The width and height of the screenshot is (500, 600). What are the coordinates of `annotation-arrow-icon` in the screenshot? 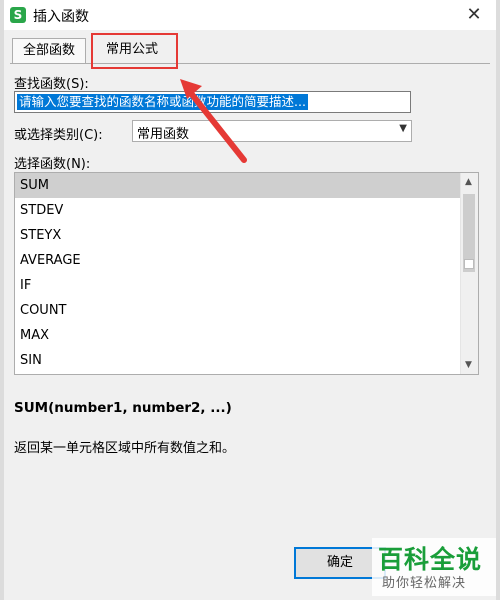 It's located at (213, 121).